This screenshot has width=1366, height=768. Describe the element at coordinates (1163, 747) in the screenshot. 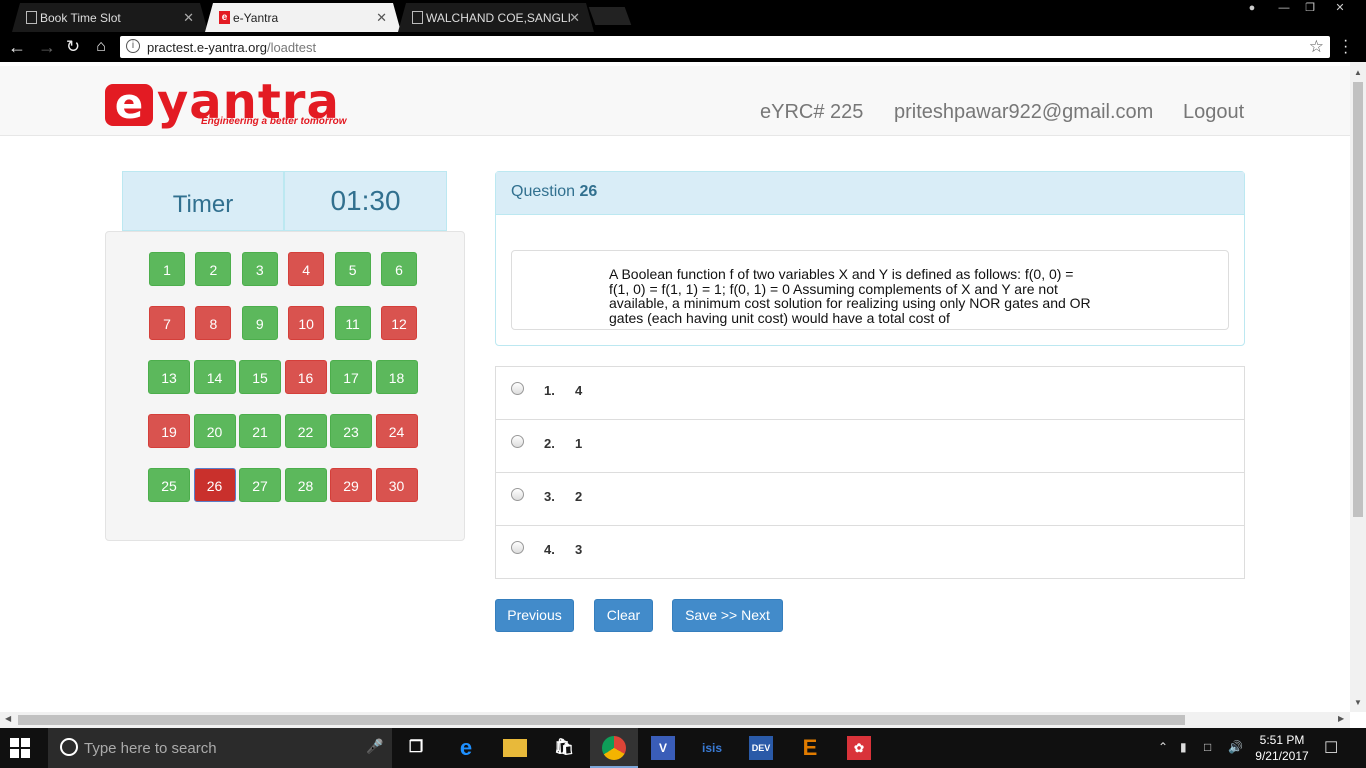

I see `tray-chevron-up-icon: ⌃` at that location.